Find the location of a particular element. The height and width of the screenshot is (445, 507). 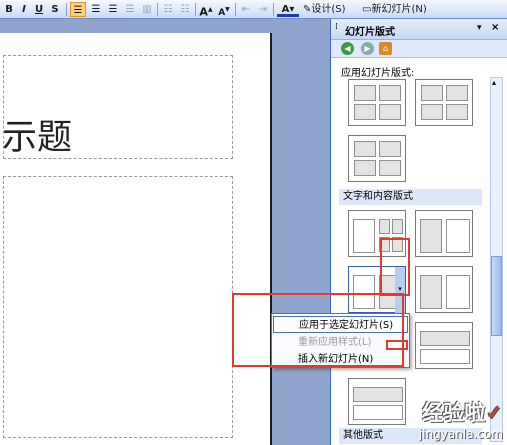

forward-icon: ▶ is located at coordinates (367, 48).